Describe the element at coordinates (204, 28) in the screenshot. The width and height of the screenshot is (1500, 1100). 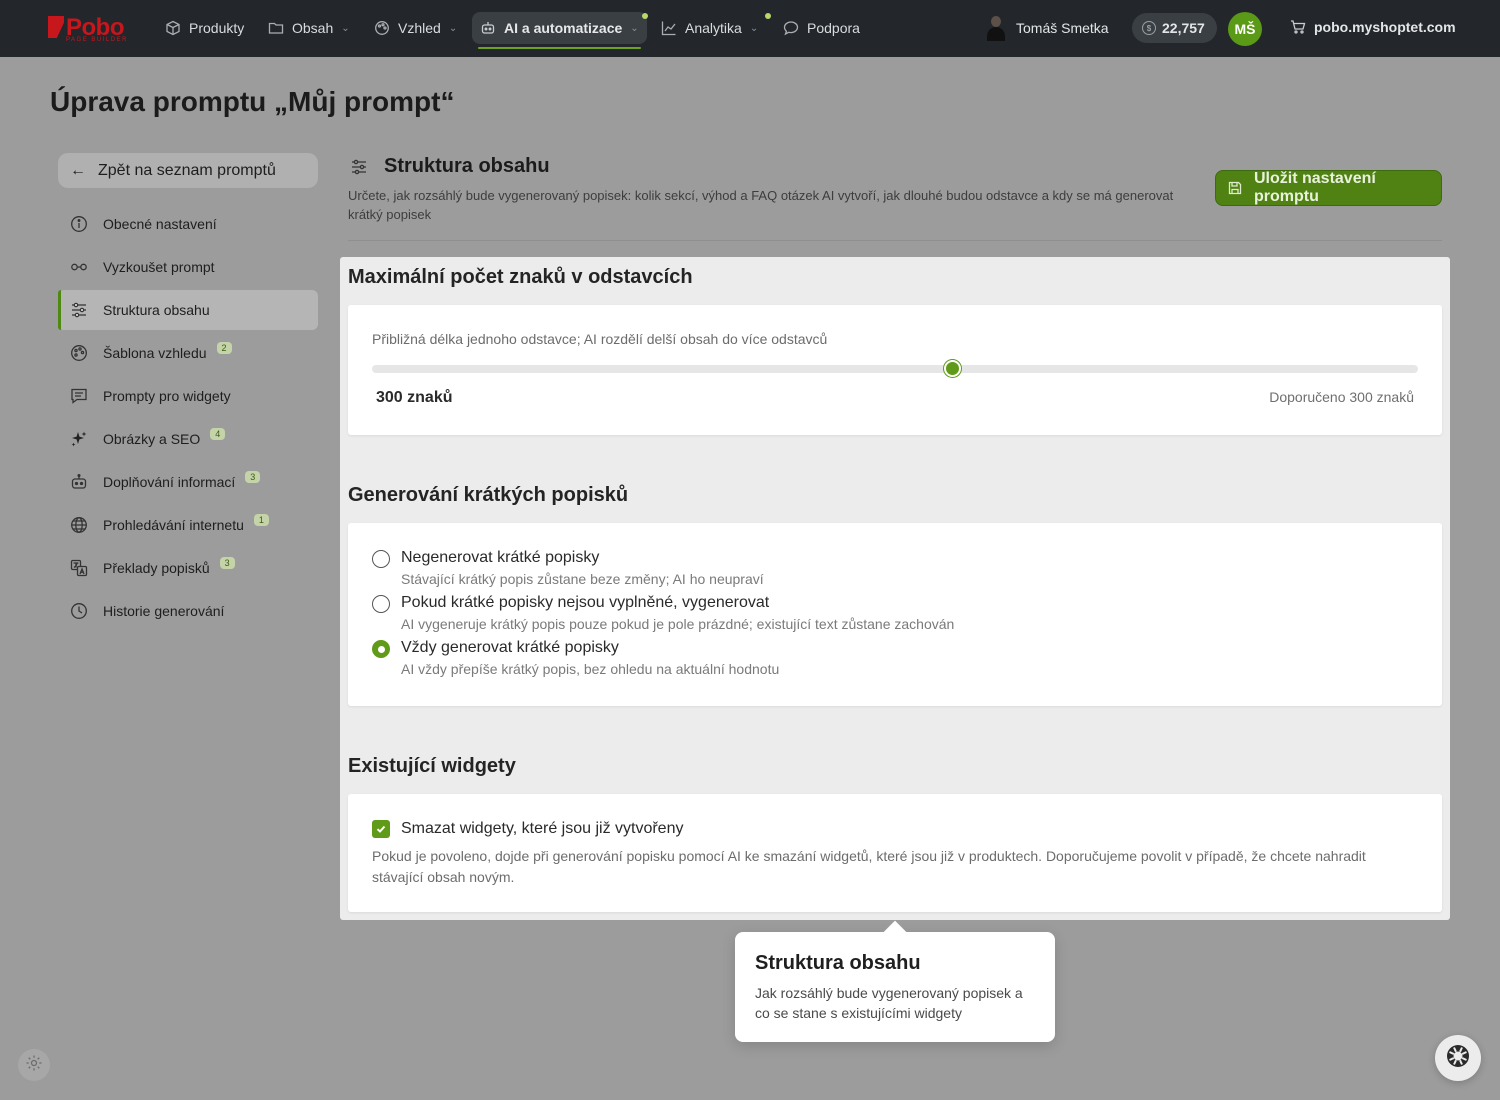
I see `nav-produkty: Produkty` at that location.